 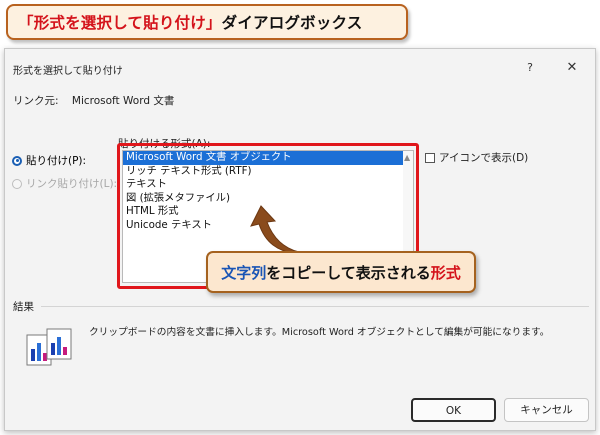 I want to click on cancel-button: キャンセル, so click(x=546, y=410).